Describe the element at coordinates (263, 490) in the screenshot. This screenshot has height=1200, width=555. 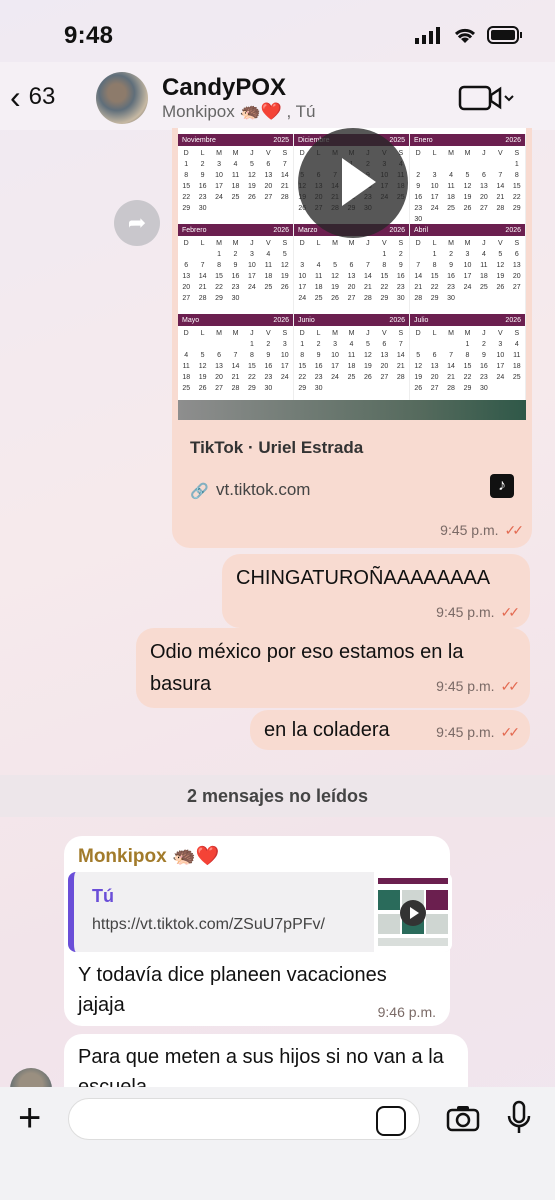
I see `preview-url: vt.tiktok.com` at that location.